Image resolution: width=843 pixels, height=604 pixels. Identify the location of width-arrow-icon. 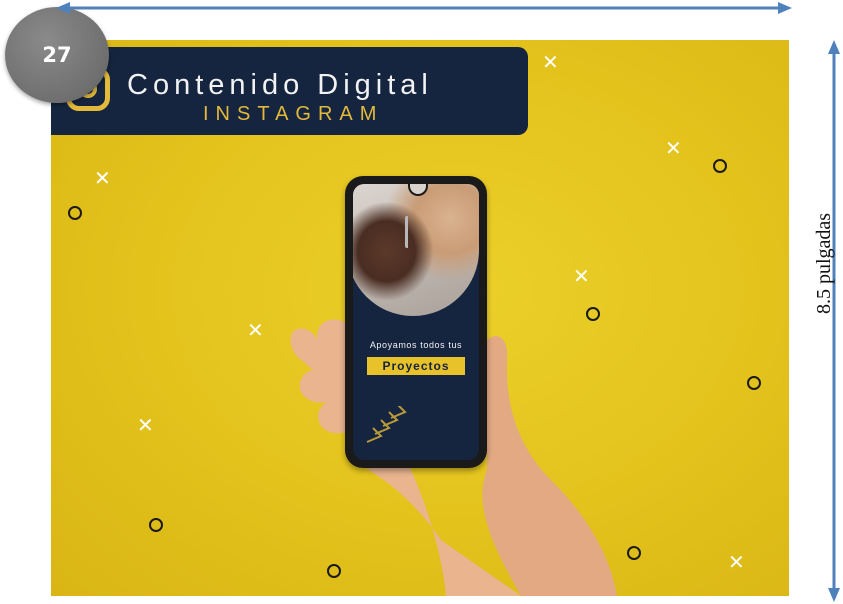
(424, 8).